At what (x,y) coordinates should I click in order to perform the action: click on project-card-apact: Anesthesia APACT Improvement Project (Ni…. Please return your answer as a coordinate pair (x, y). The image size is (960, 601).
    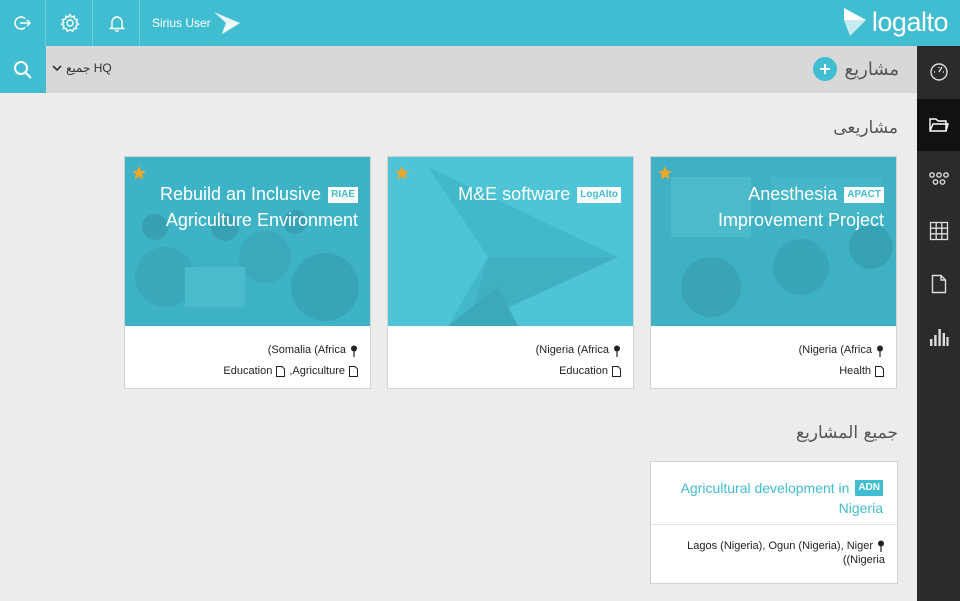
    Looking at the image, I should click on (773, 272).